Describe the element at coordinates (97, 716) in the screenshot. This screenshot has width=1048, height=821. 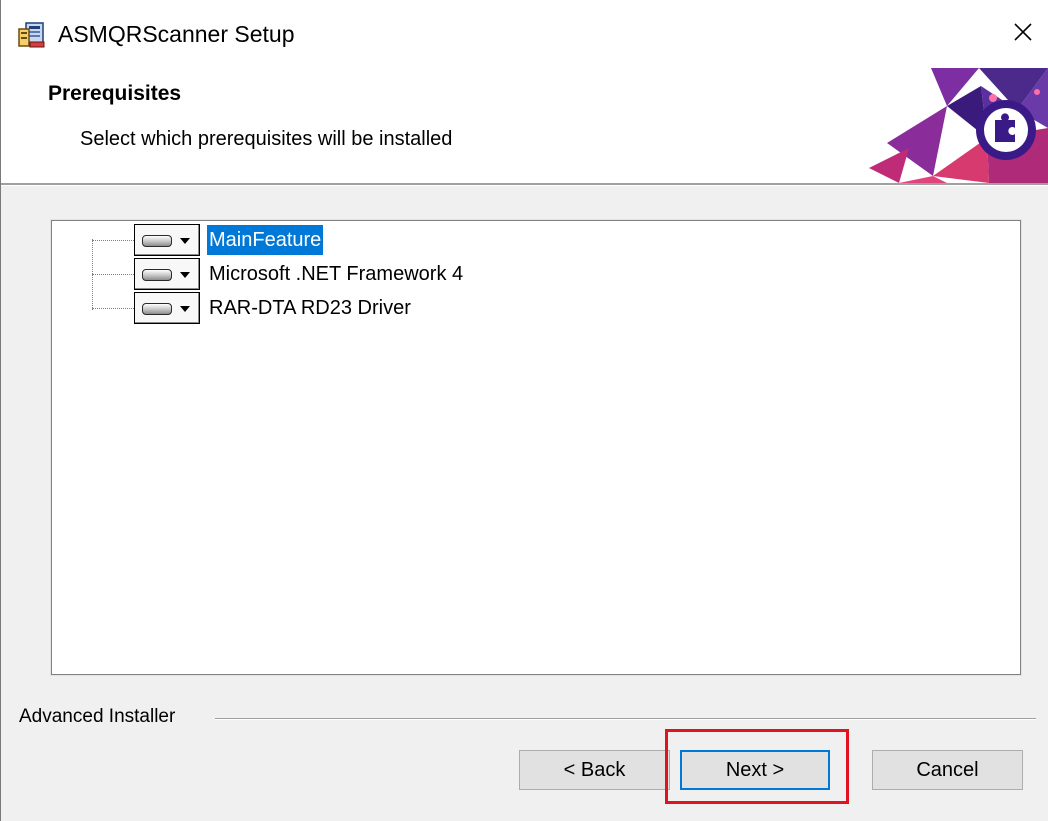
I see `installer-brand-label: Advanced Installer` at that location.